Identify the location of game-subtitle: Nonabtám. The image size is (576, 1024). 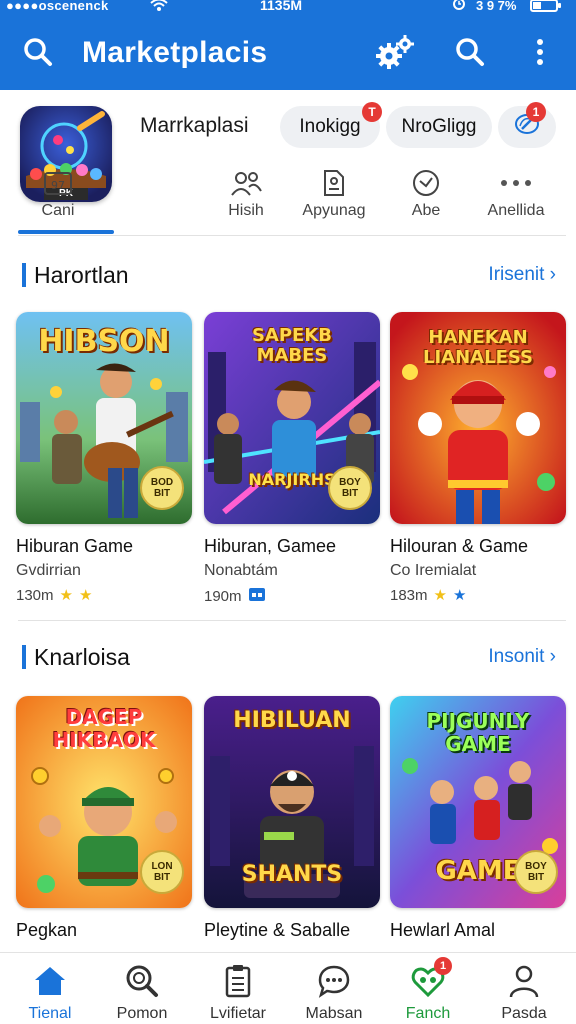
(241, 570).